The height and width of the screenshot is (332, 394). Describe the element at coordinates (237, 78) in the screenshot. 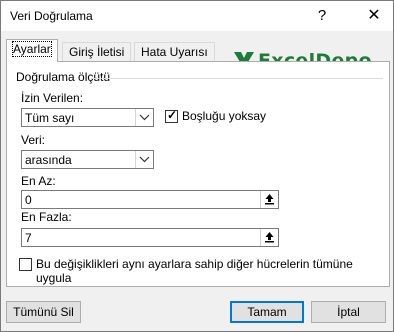

I see `section-divider` at that location.